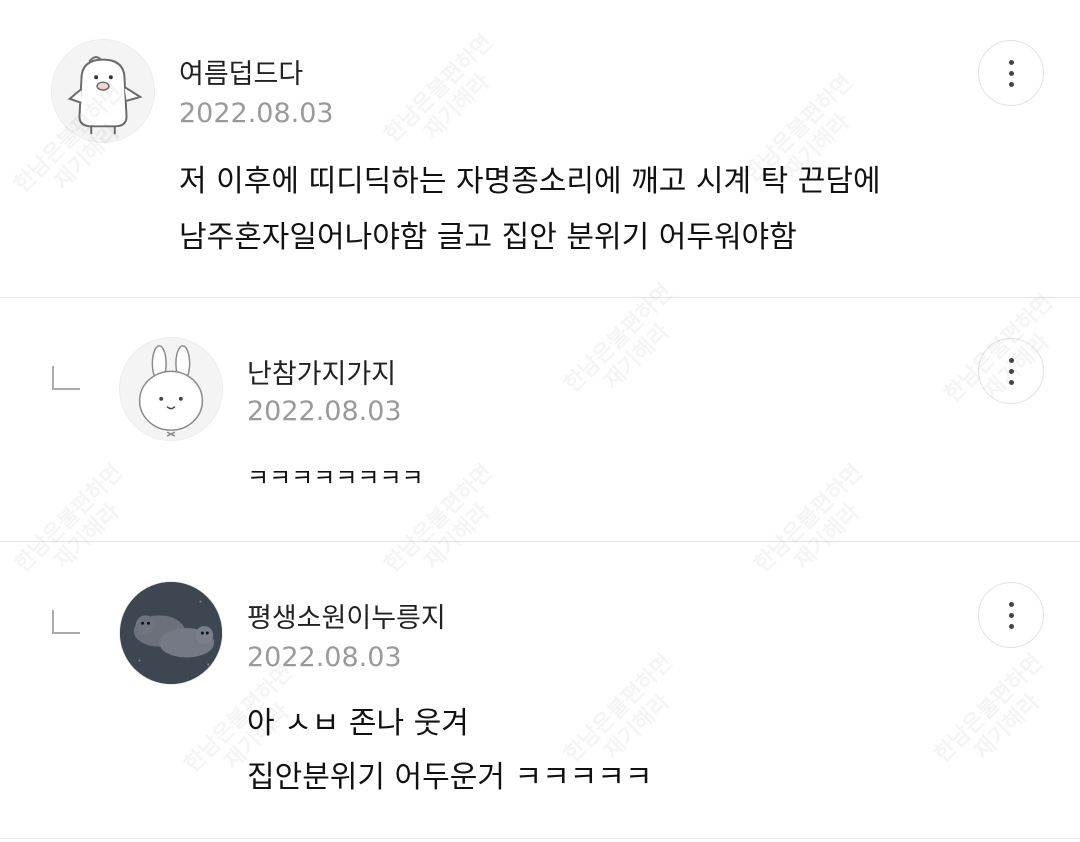  What do you see at coordinates (488, 237) in the screenshot?
I see `comment-text-line: 남주혼자일어나야함 글고 집안 분위기 어두워야함` at bounding box center [488, 237].